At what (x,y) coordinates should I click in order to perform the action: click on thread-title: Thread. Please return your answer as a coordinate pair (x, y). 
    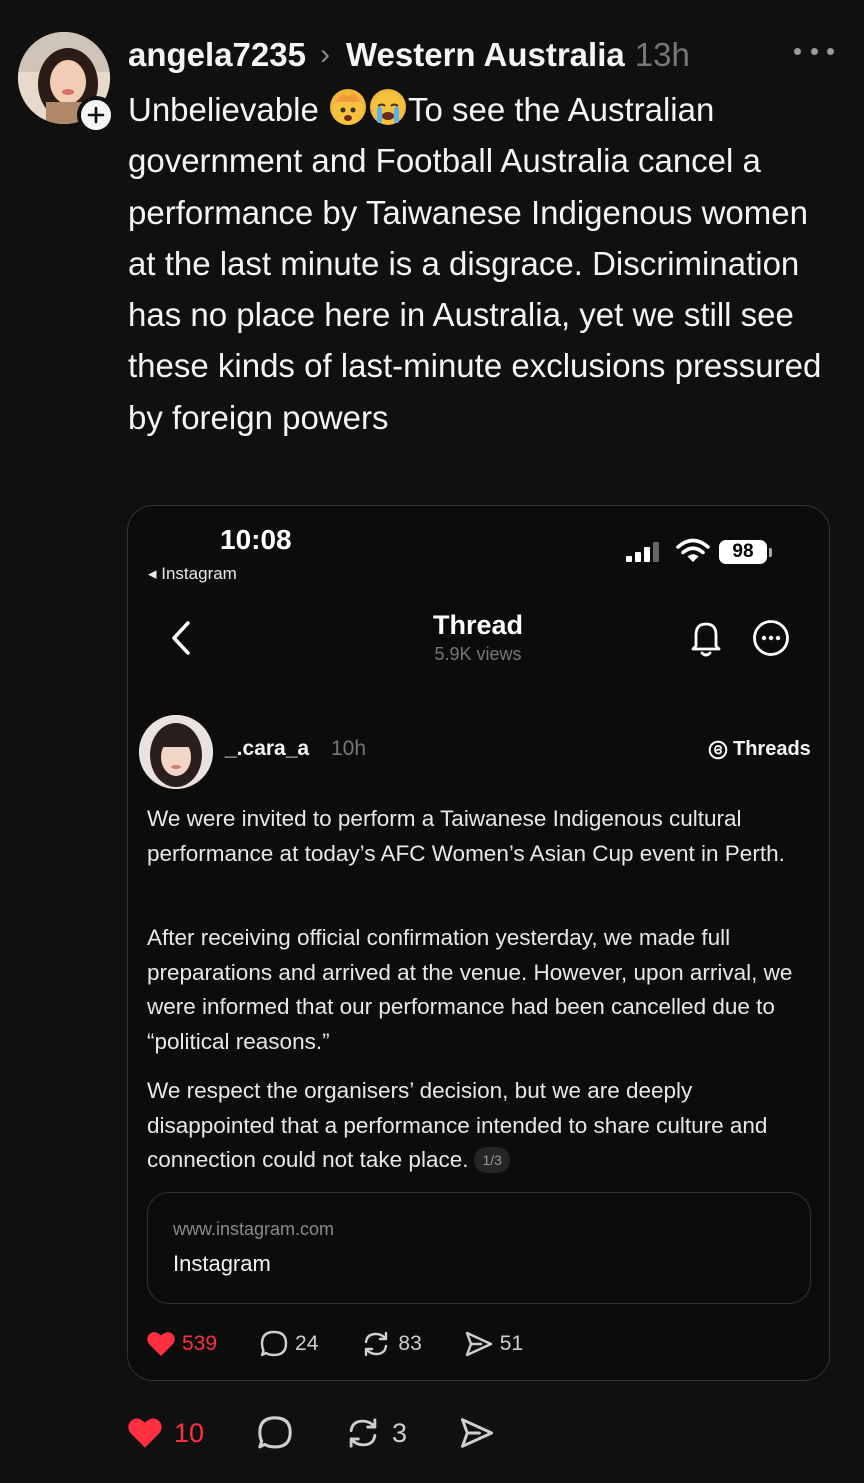
    Looking at the image, I should click on (478, 625).